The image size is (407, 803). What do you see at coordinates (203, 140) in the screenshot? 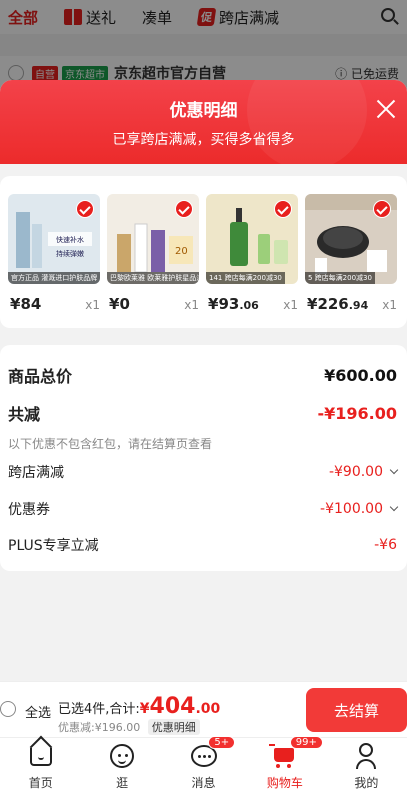
I see `panel-subtitle: 已享跨店满减，买得多省得多` at bounding box center [203, 140].